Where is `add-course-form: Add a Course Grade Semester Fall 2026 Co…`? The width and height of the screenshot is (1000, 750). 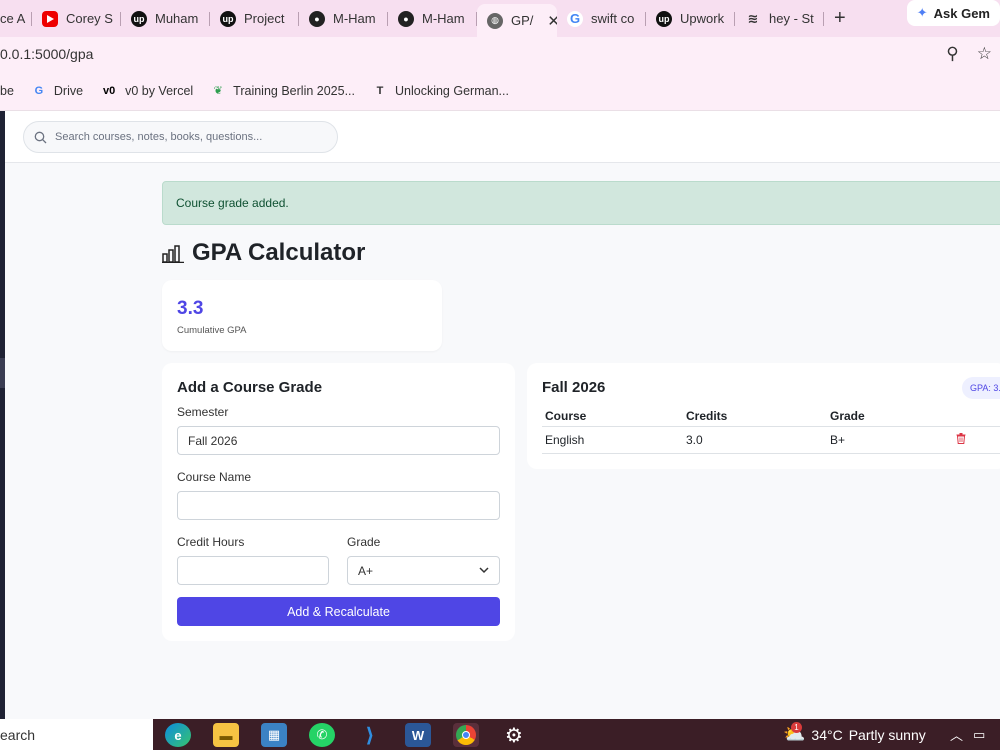 add-course-form: Add a Course Grade Semester Fall 2026 Co… is located at coordinates (338, 502).